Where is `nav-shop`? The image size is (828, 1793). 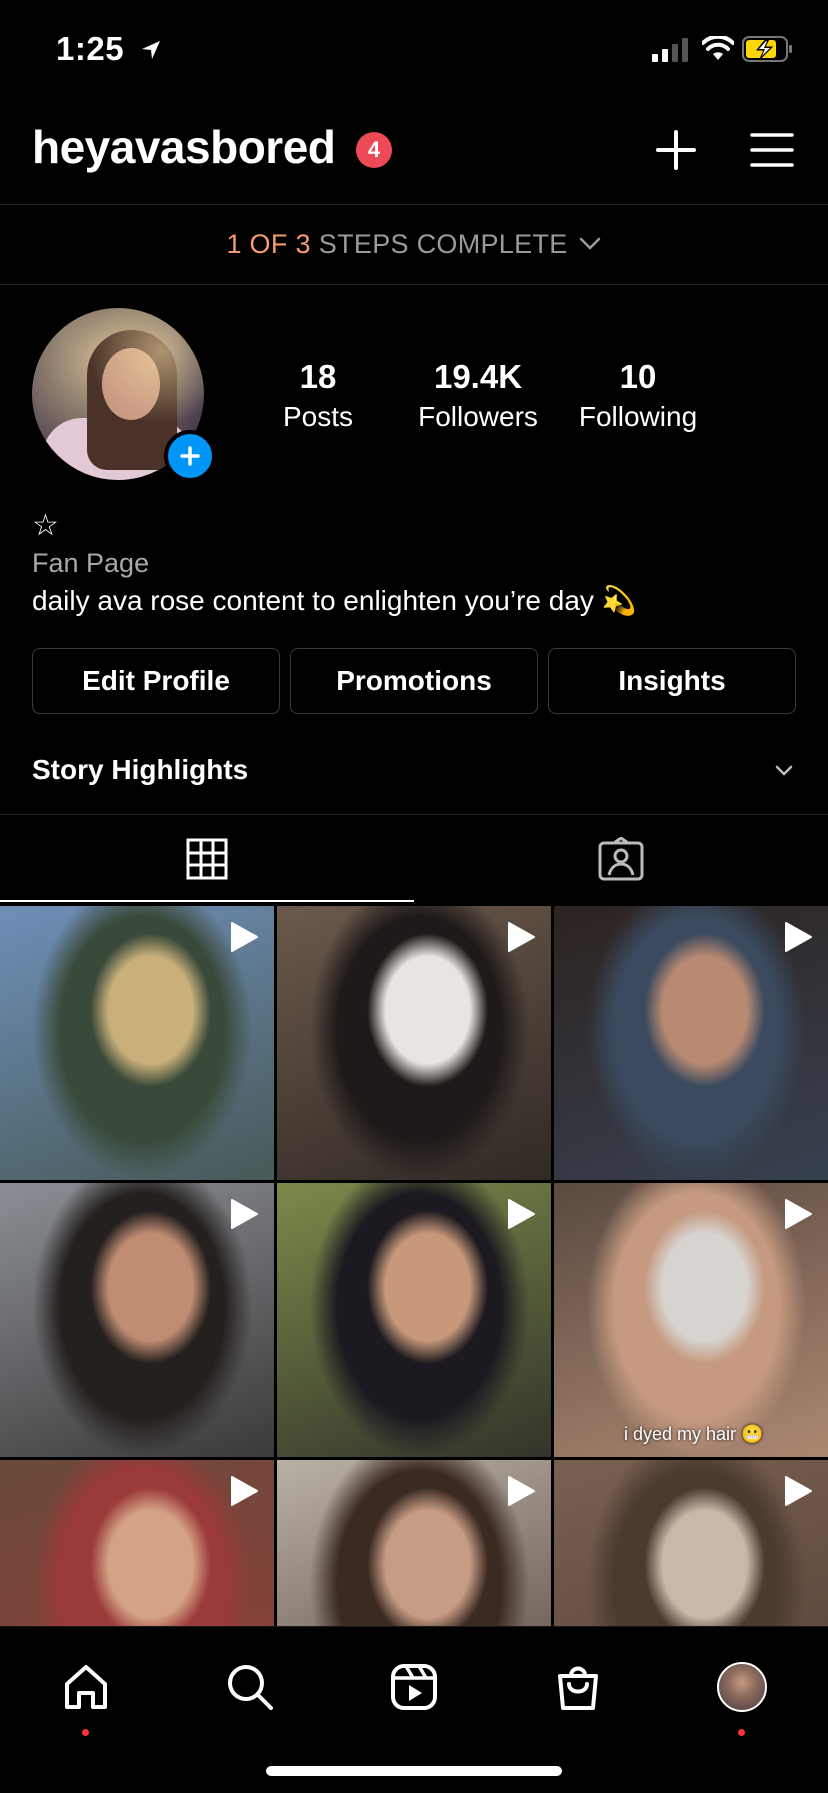
nav-shop is located at coordinates (578, 1687).